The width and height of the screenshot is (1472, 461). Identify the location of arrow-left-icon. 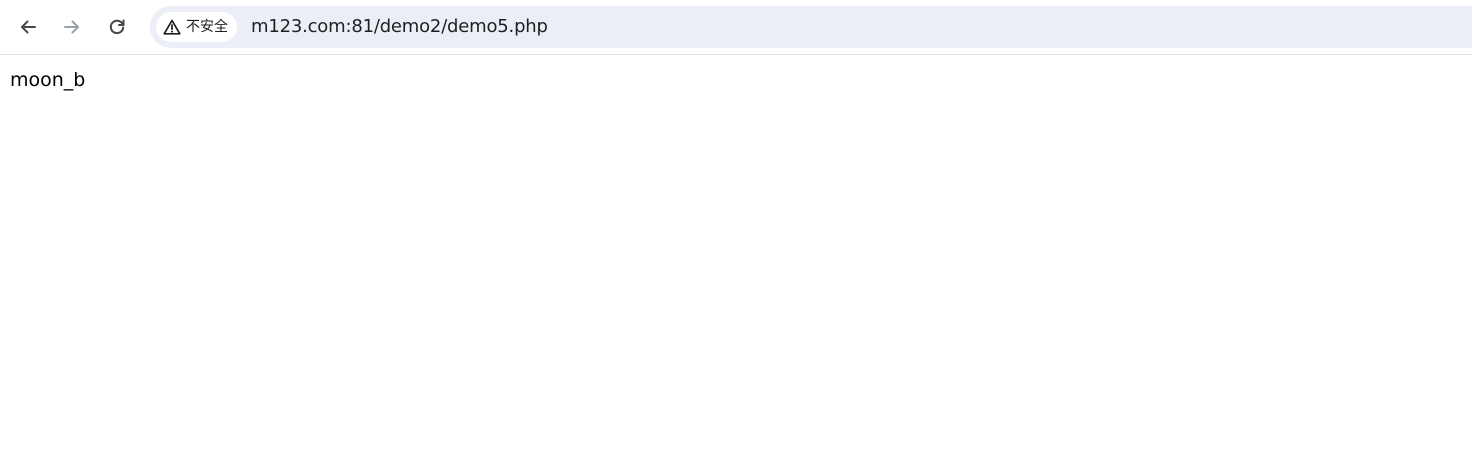
(28, 27).